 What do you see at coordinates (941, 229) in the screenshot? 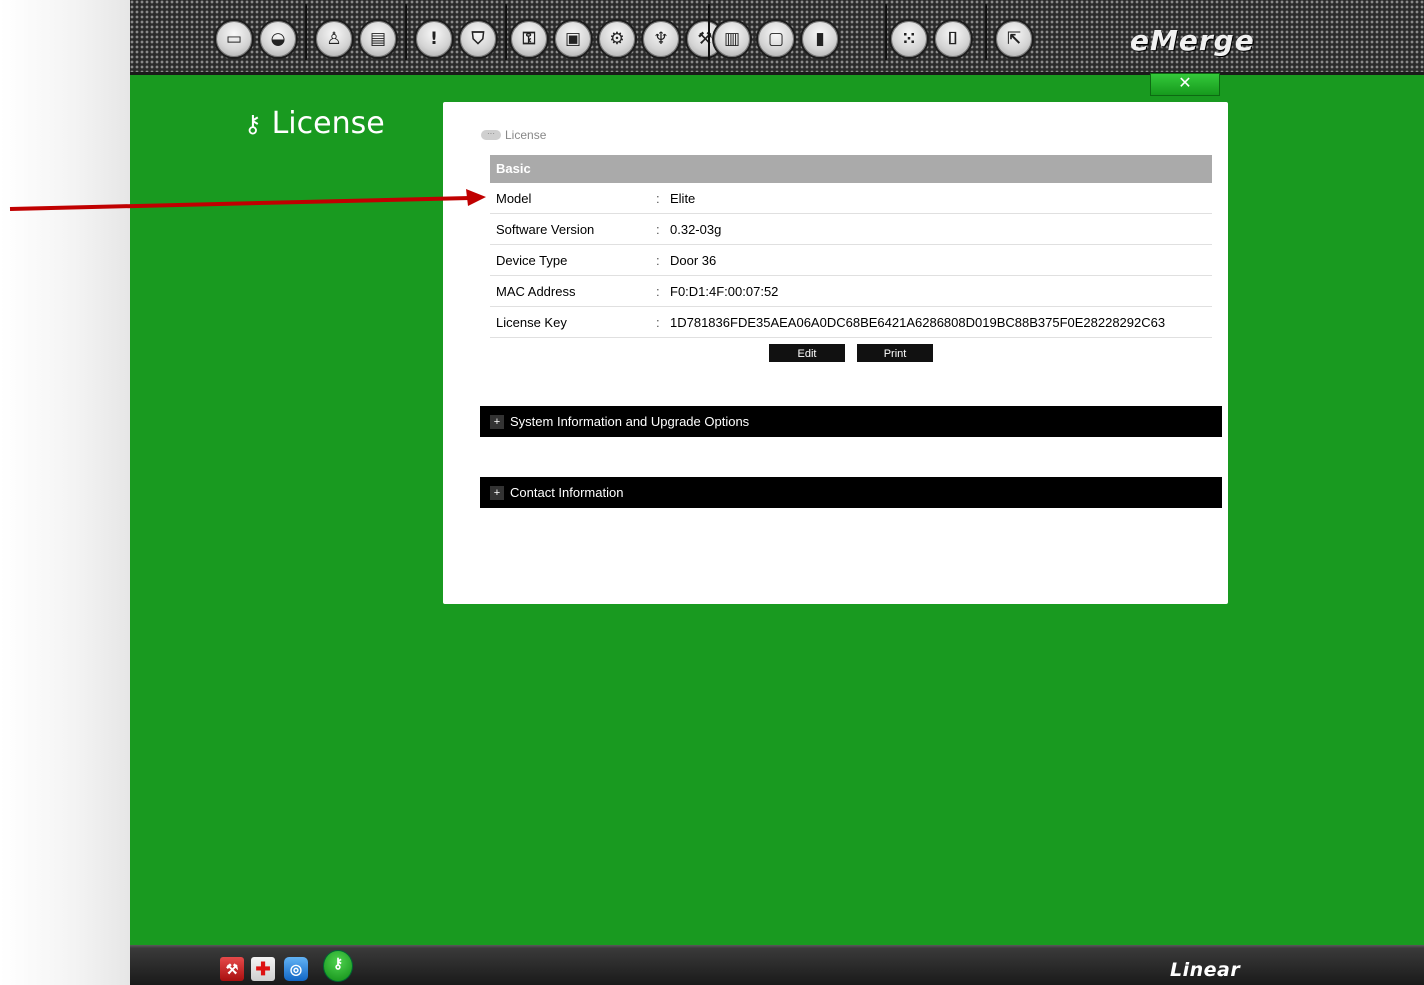
I see `row-value: 0.32-03g` at bounding box center [941, 229].